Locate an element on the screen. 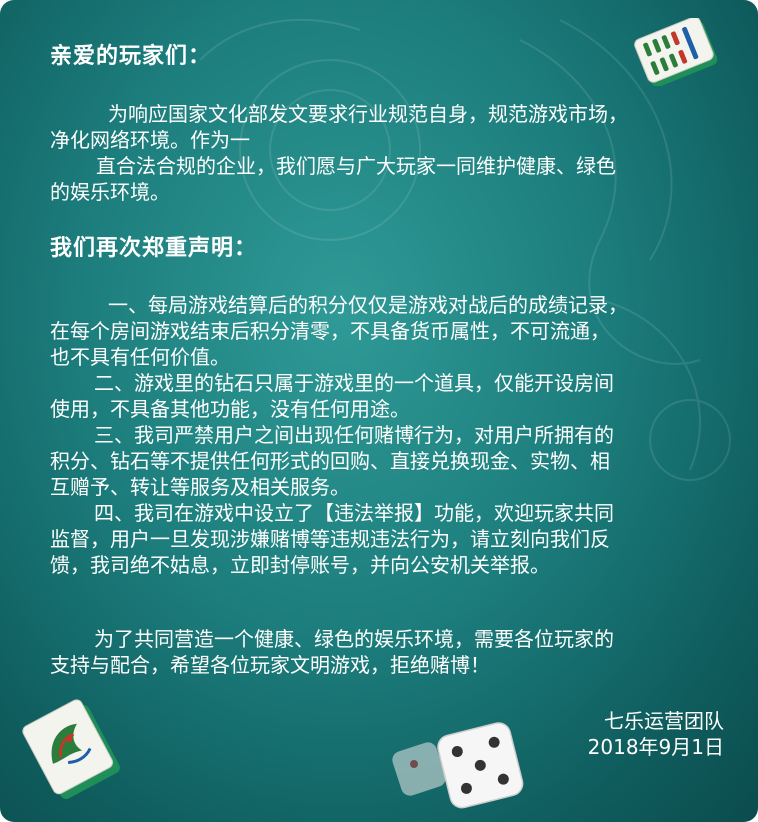 The height and width of the screenshot is (822, 758). intro-line-1: 为响应国家文化部发文要求行业规范自身，规范游戏市场， is located at coordinates (368, 114).